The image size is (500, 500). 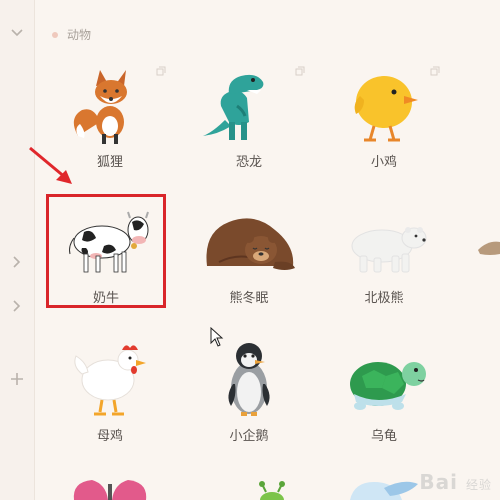 I want to click on sticker-label: 乌龟, so click(x=383, y=436).